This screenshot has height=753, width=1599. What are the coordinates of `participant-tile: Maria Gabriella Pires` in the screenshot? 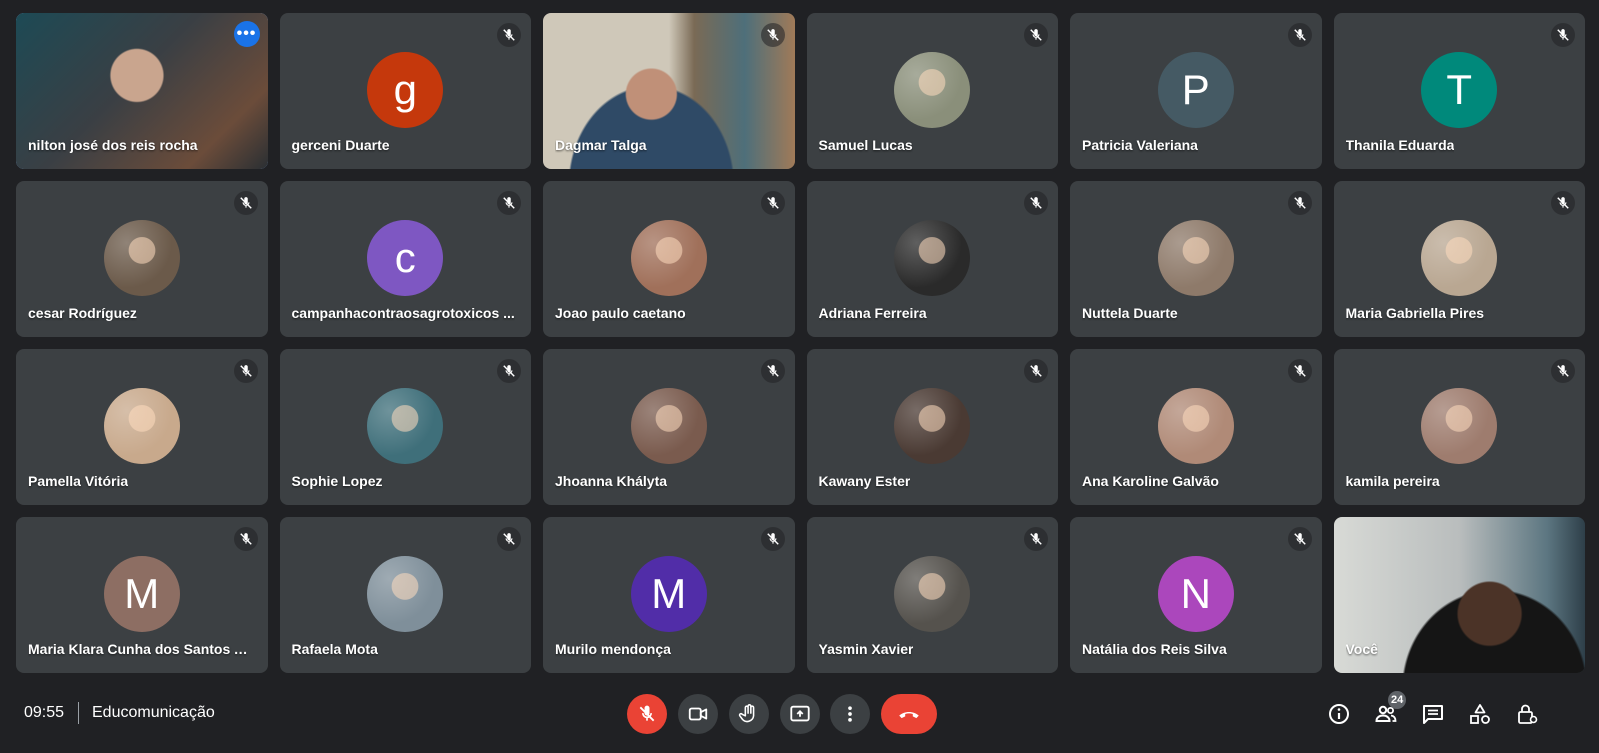 It's located at (1459, 259).